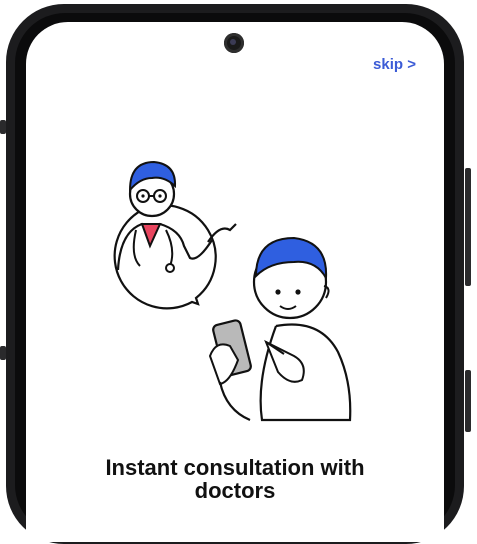 This screenshot has height=544, width=477. What do you see at coordinates (235, 467) in the screenshot?
I see `title-line-1: Instant consultation with` at bounding box center [235, 467].